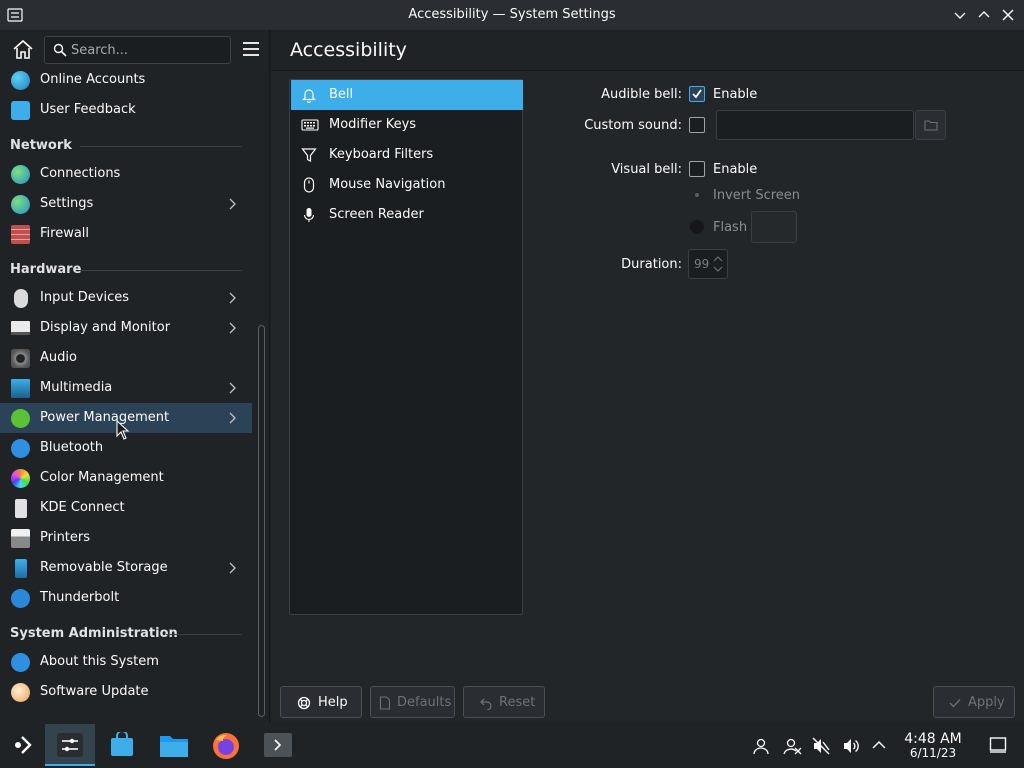  Describe the element at coordinates (65, 537) in the screenshot. I see `sidebar-item-label: Printers` at that location.